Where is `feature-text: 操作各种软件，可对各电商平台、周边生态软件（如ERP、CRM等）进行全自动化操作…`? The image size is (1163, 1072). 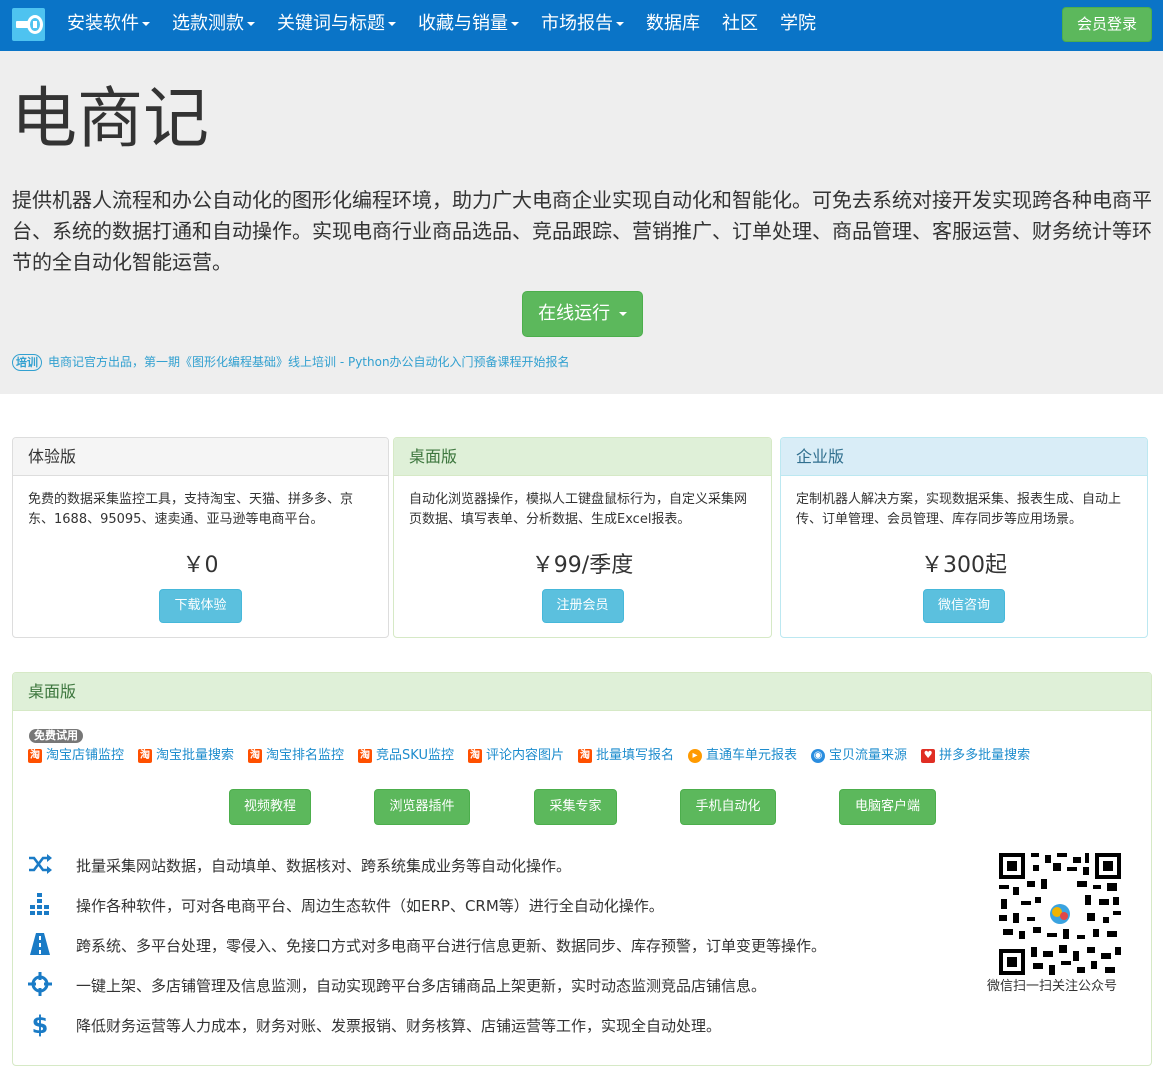 feature-text: 操作各种软件，可对各电商平台、周边生态软件（如ERP、CRM等）进行全自动化操作… is located at coordinates (370, 906).